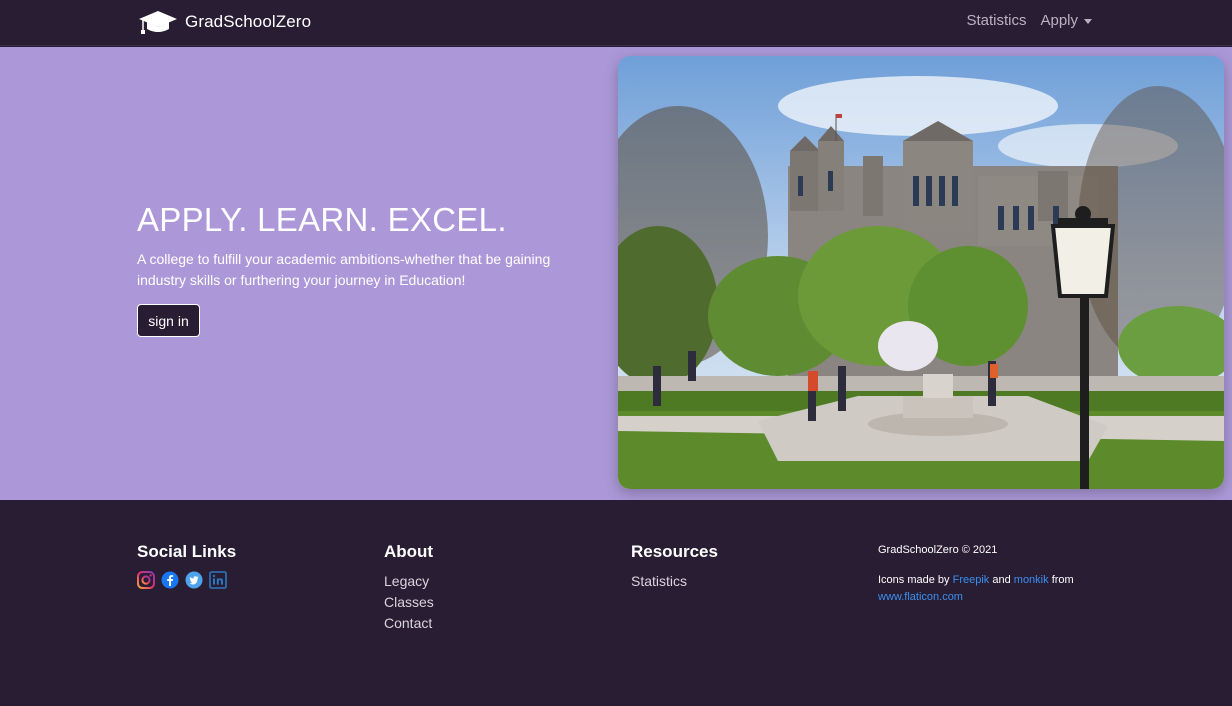 Image resolution: width=1232 pixels, height=706 pixels. I want to click on brand-name: GradSchoolZero, so click(248, 21).